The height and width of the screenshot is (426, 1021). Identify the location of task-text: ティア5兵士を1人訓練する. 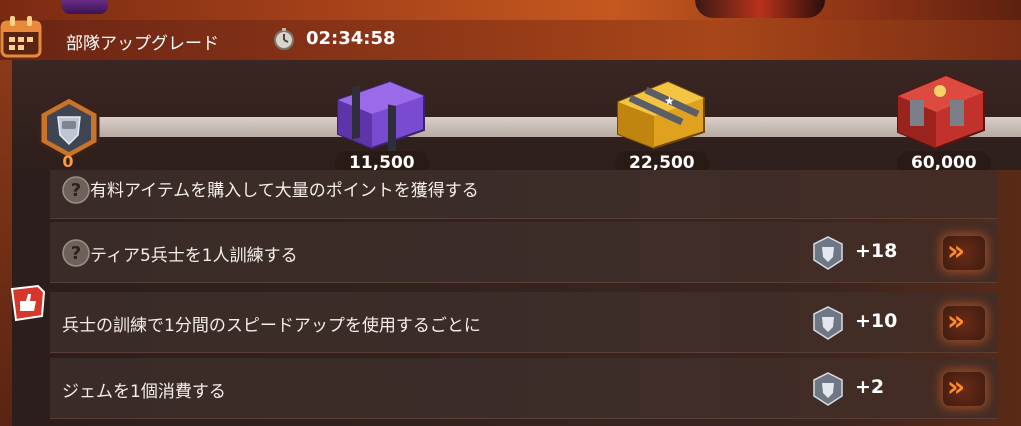
(194, 256).